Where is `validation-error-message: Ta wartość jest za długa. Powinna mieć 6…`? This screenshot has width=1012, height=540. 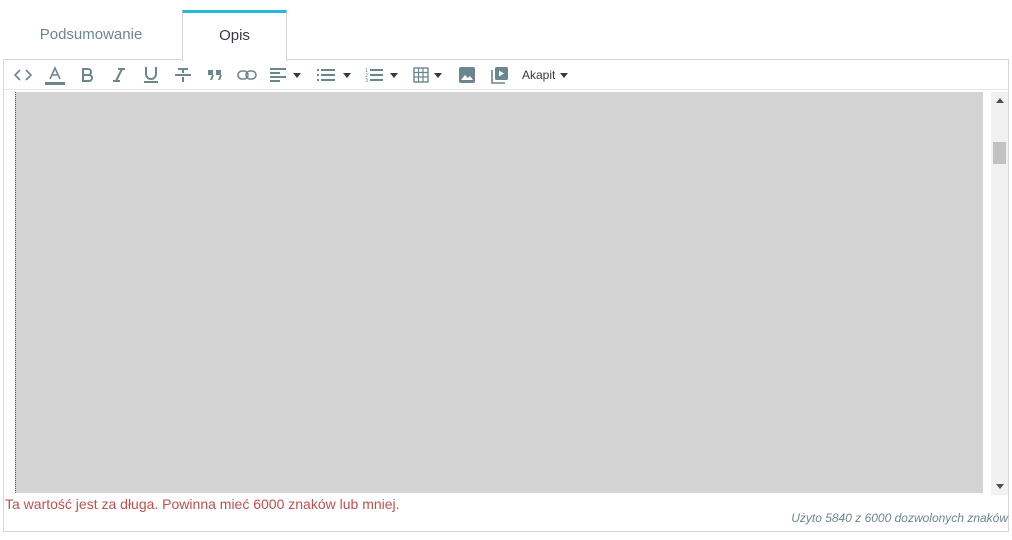 validation-error-message: Ta wartość jest za długa. Powinna mieć 6… is located at coordinates (202, 504).